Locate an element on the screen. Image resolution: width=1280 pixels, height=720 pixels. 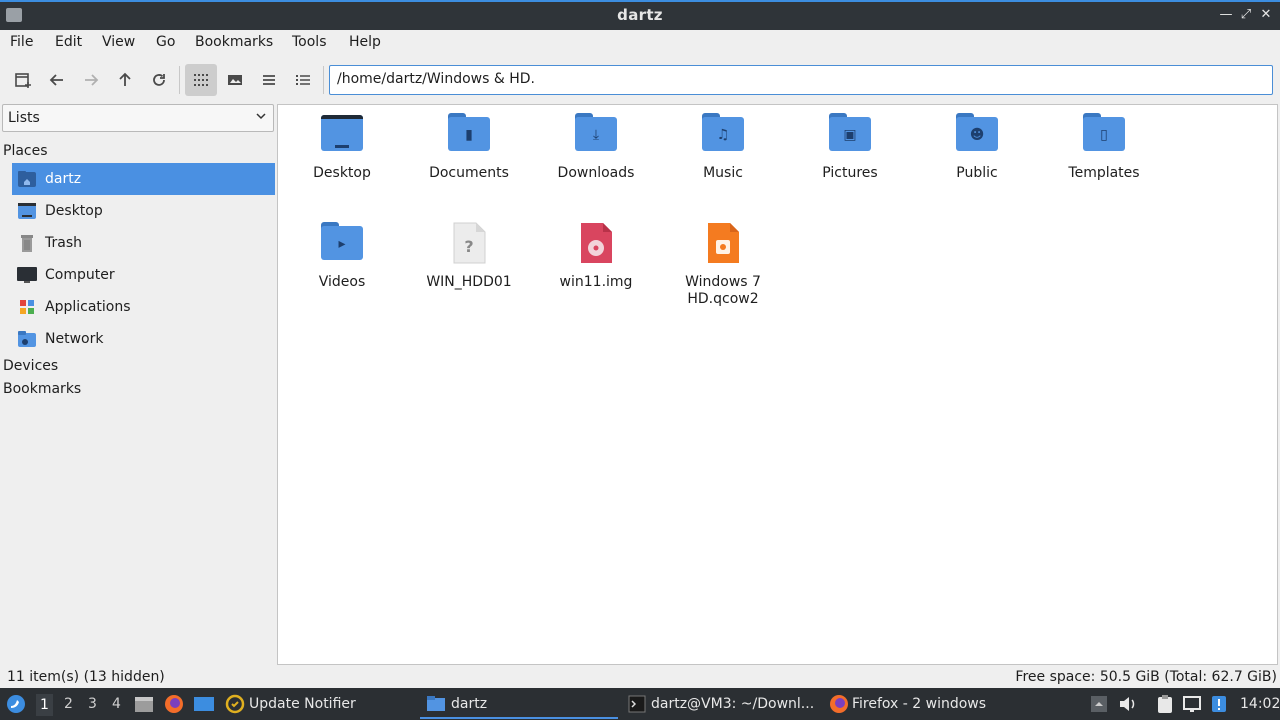
network-wired-icon is located at coordinates (1192, 704).